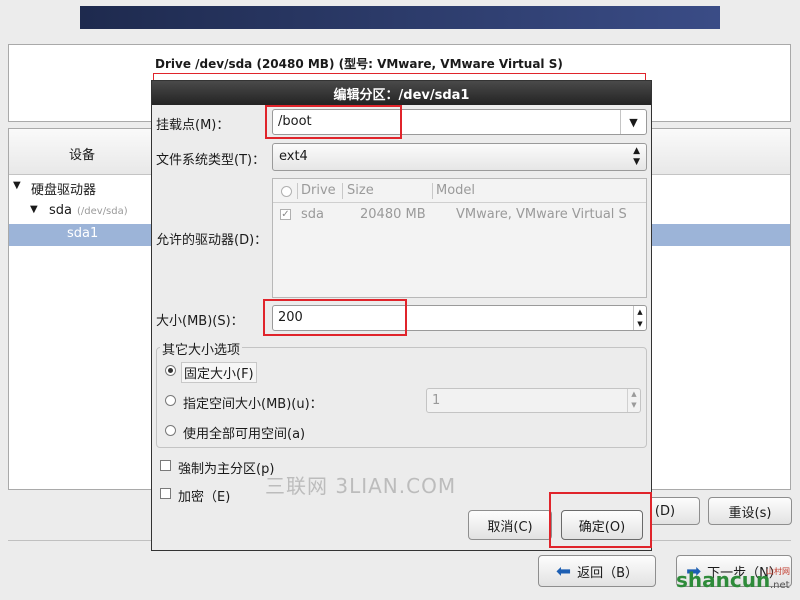  I want to click on size-label: 大小(MB)(S)：, so click(200, 321).